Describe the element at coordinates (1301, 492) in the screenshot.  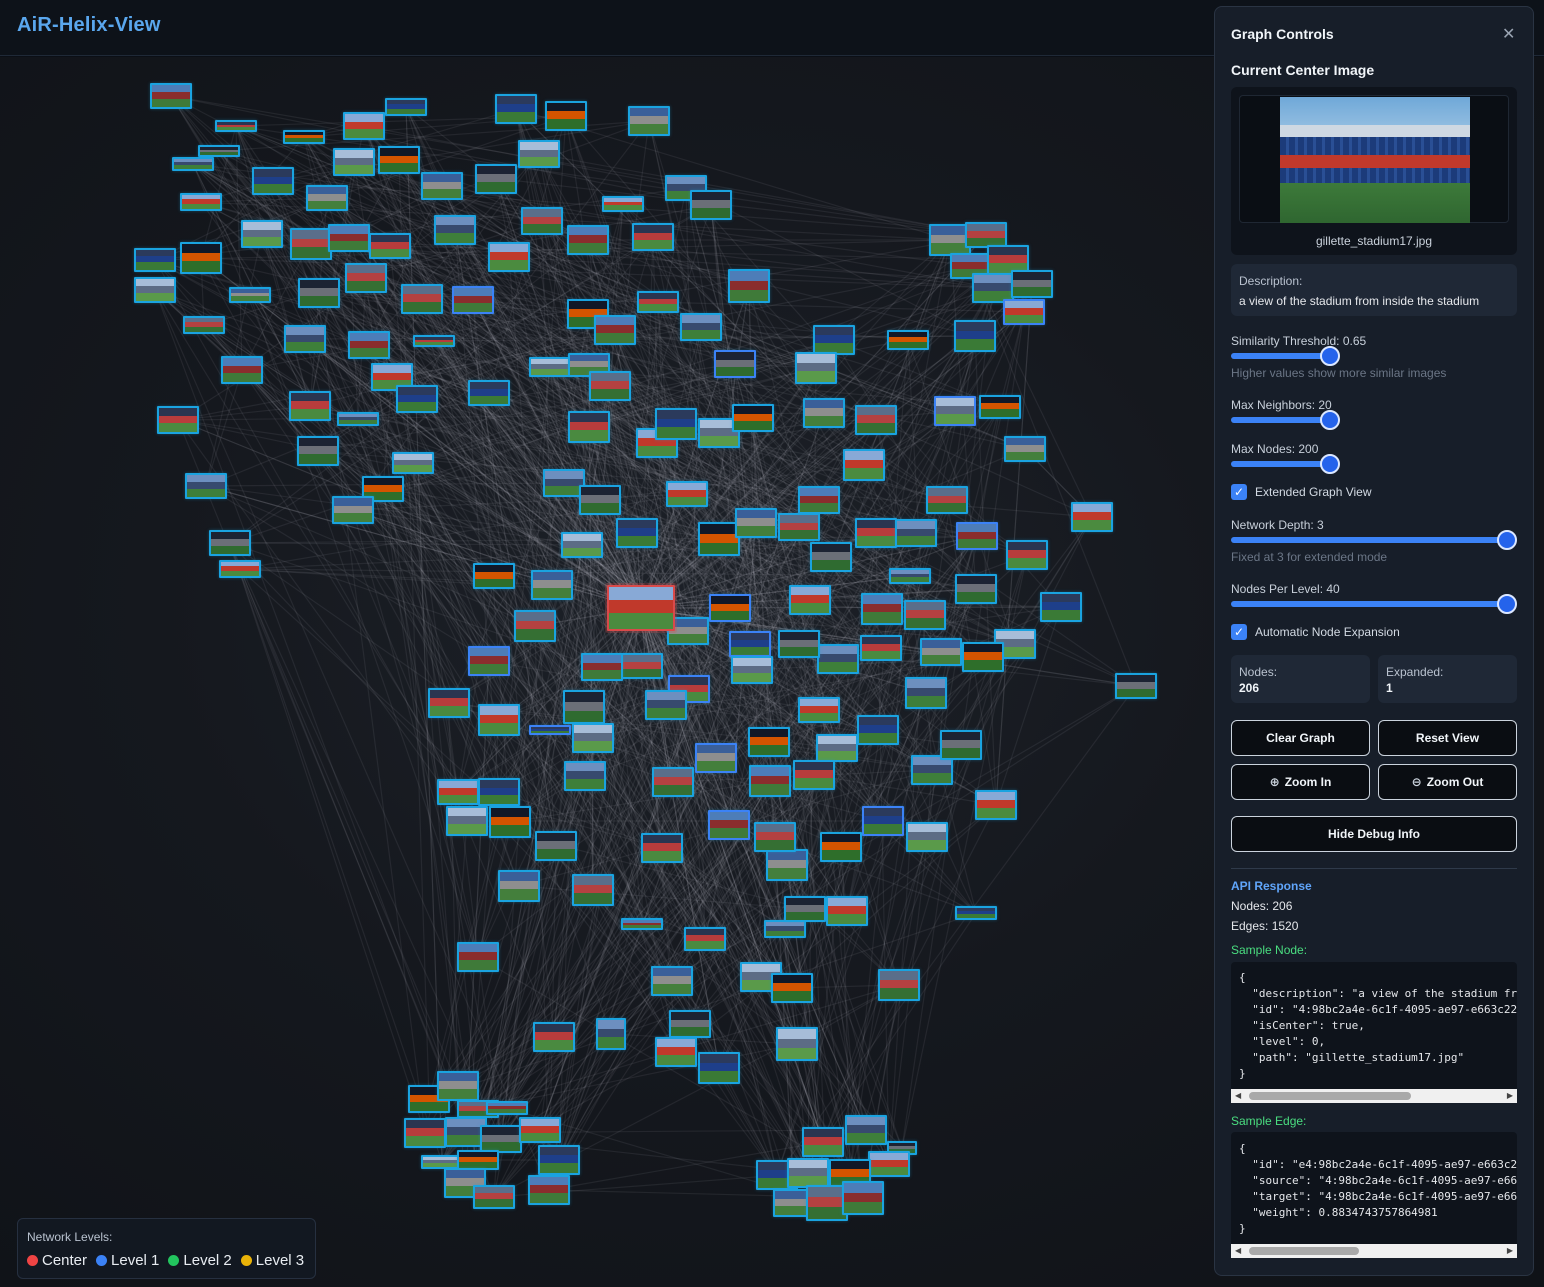
I see `extended-view-toggle: ✓ Extended Graph View` at that location.